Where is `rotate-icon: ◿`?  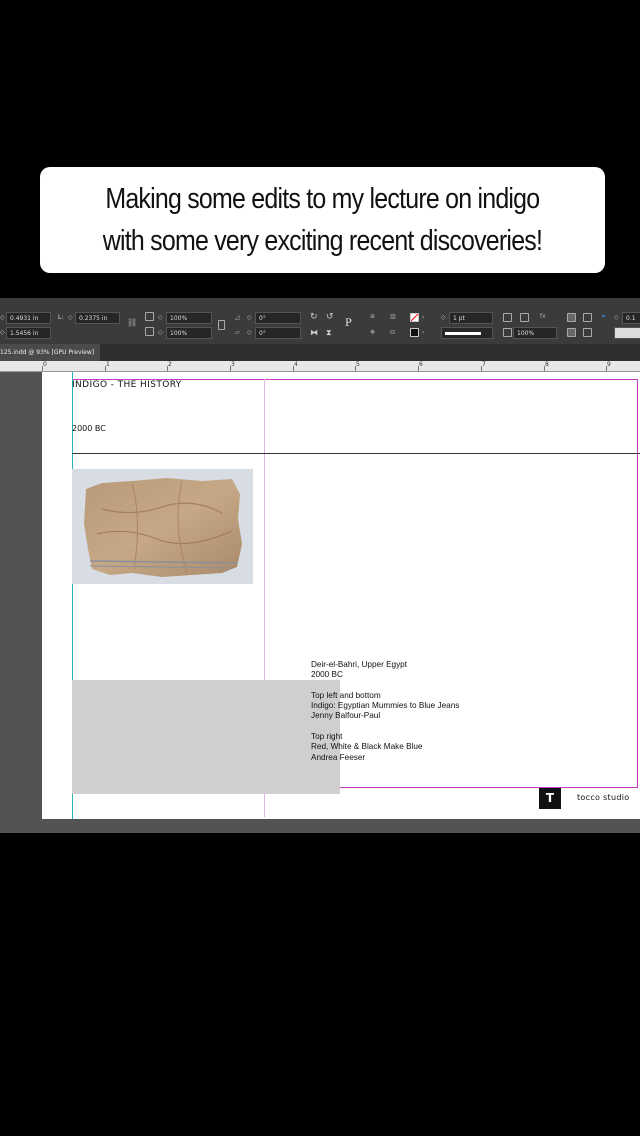
rotate-icon: ◿ is located at coordinates (237, 317).